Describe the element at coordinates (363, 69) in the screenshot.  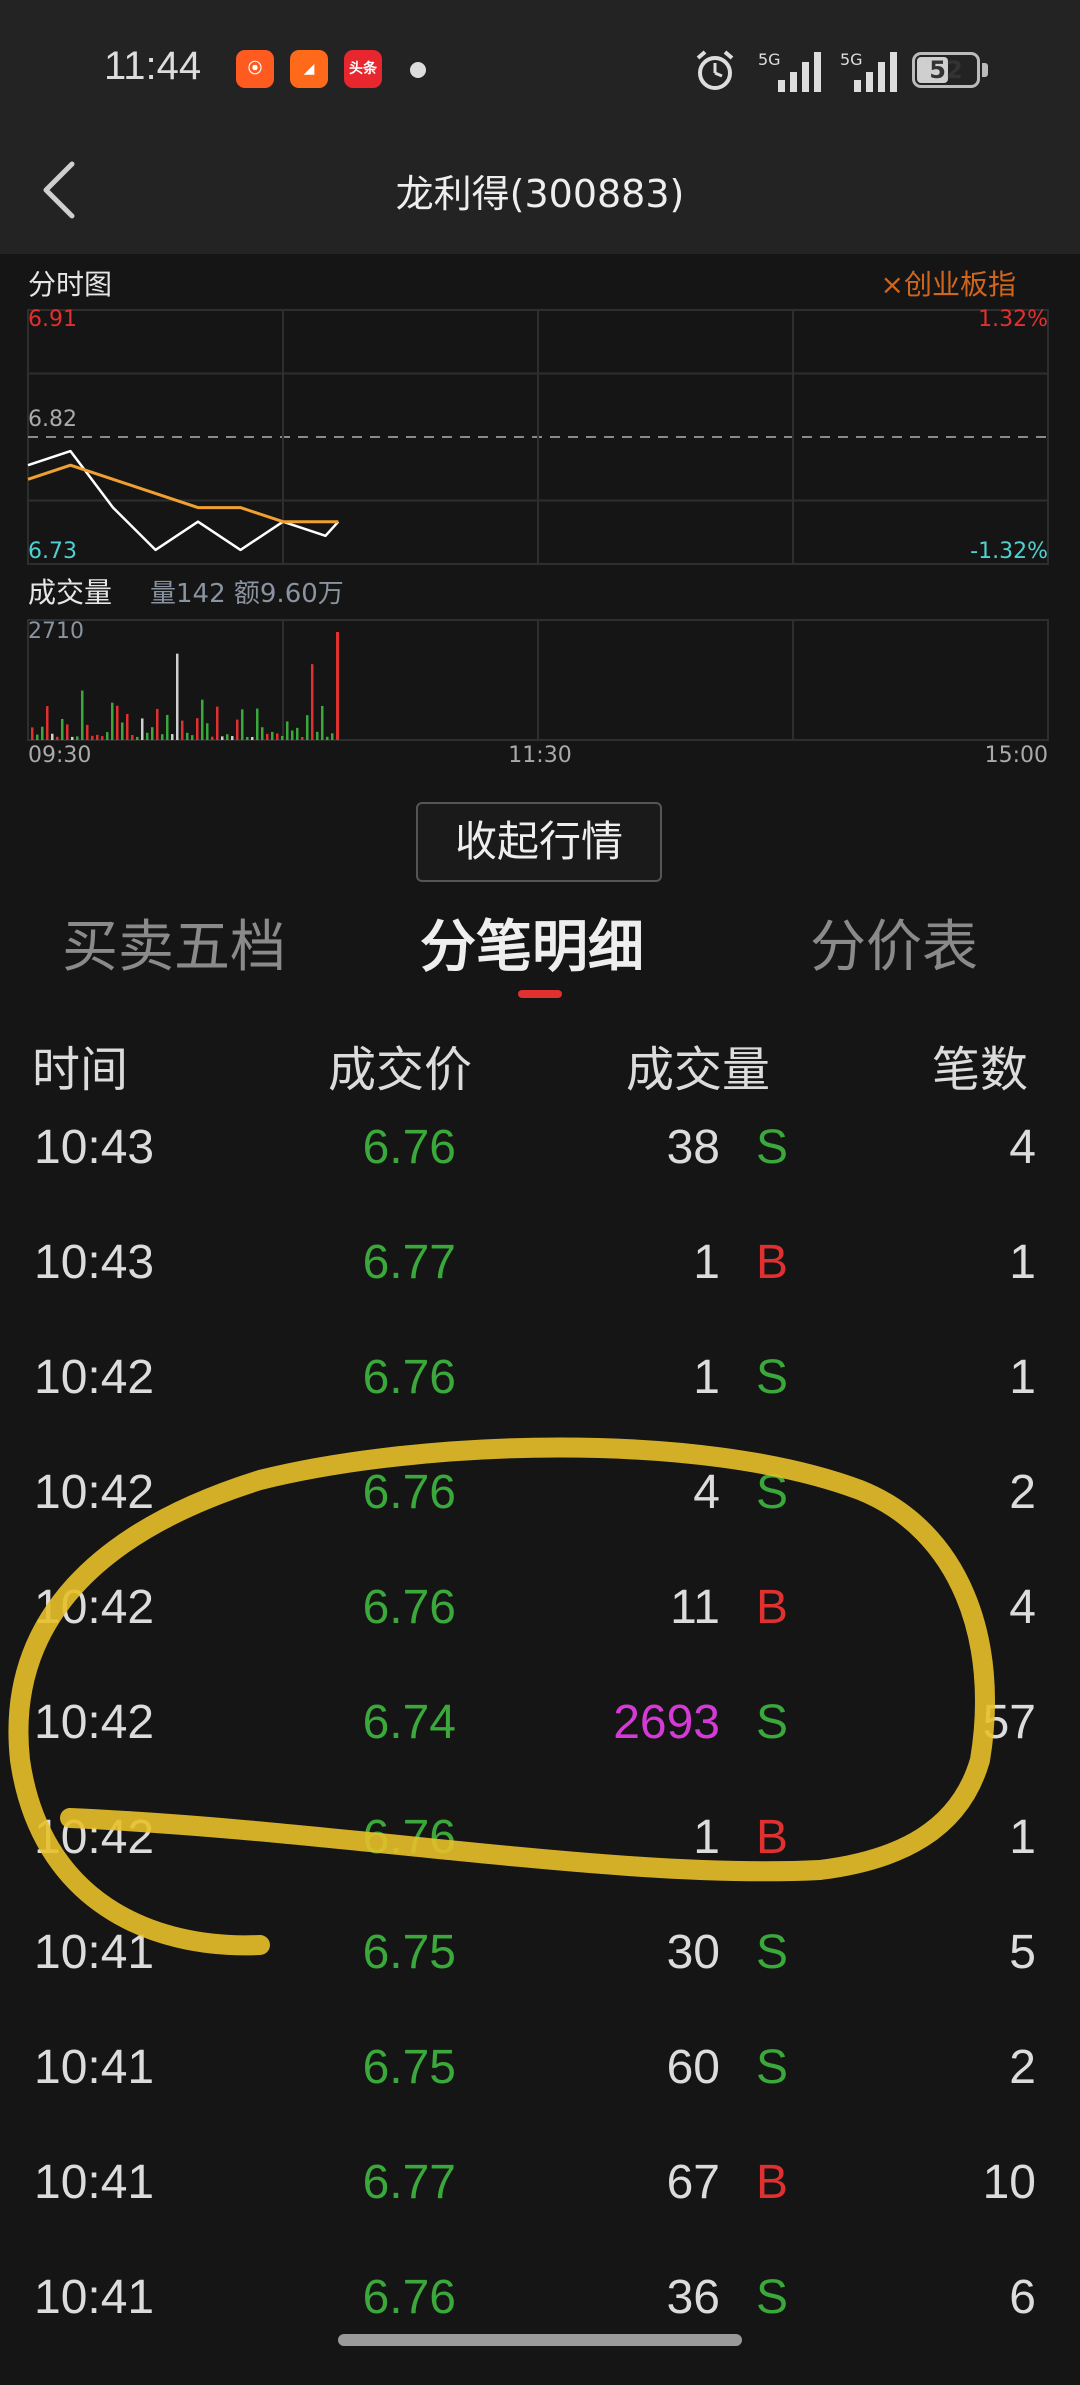
I see `toutiao-icon: 头条` at that location.